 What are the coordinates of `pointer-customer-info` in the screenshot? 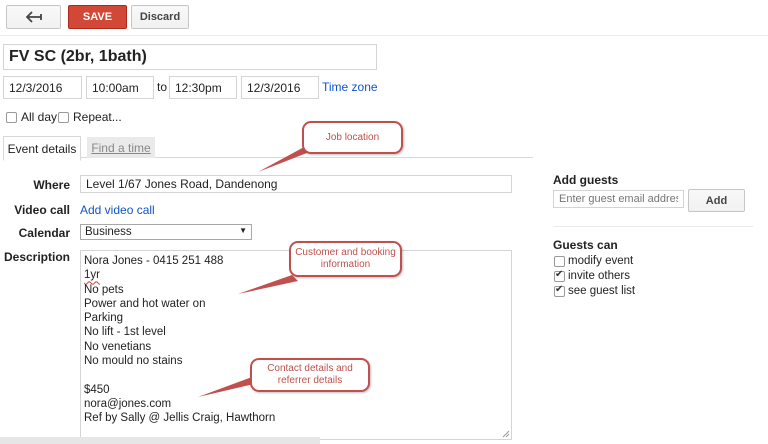 It's located at (268, 284).